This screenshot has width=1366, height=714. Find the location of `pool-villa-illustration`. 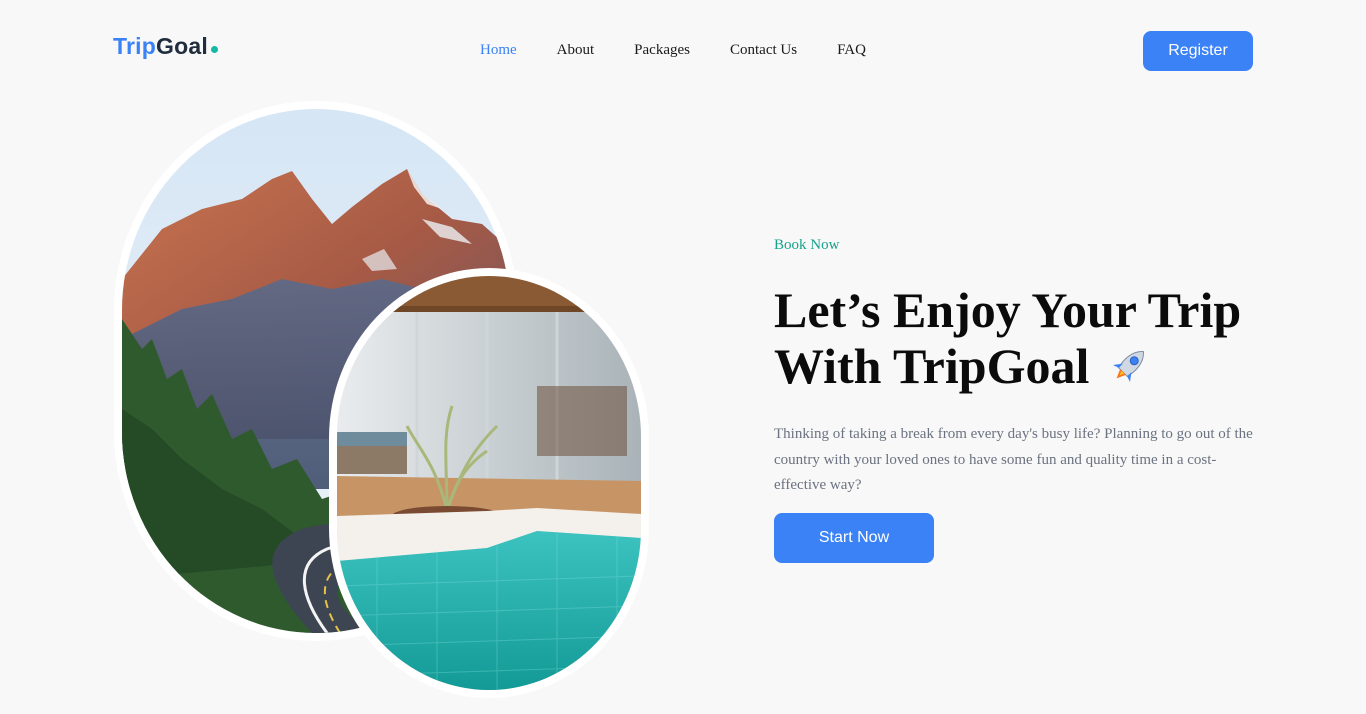

pool-villa-illustration is located at coordinates (489, 483).